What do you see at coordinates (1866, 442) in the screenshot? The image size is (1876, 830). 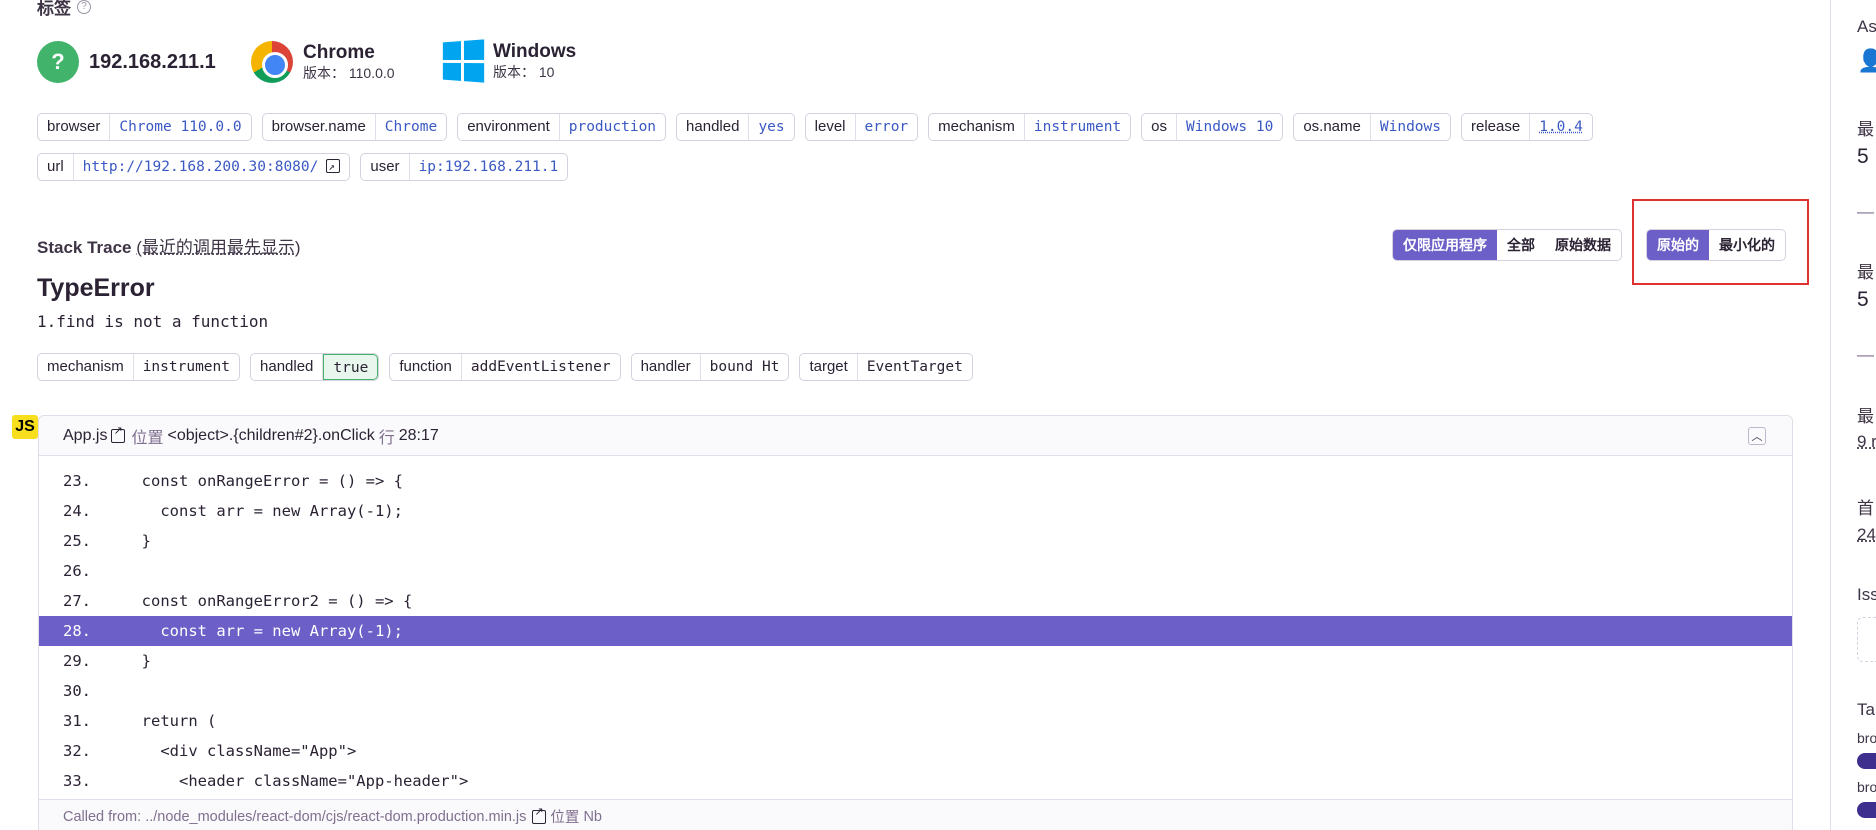 I see `sidebar-link: 9 r` at bounding box center [1866, 442].